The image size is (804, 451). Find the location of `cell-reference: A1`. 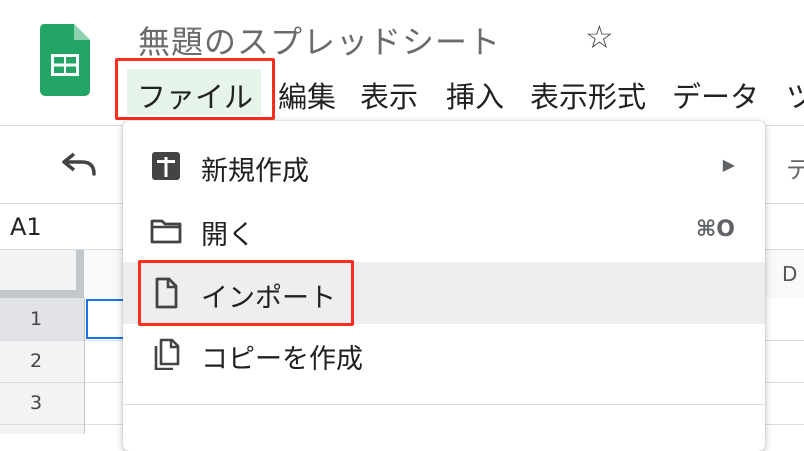

cell-reference: A1 is located at coordinates (26, 227).